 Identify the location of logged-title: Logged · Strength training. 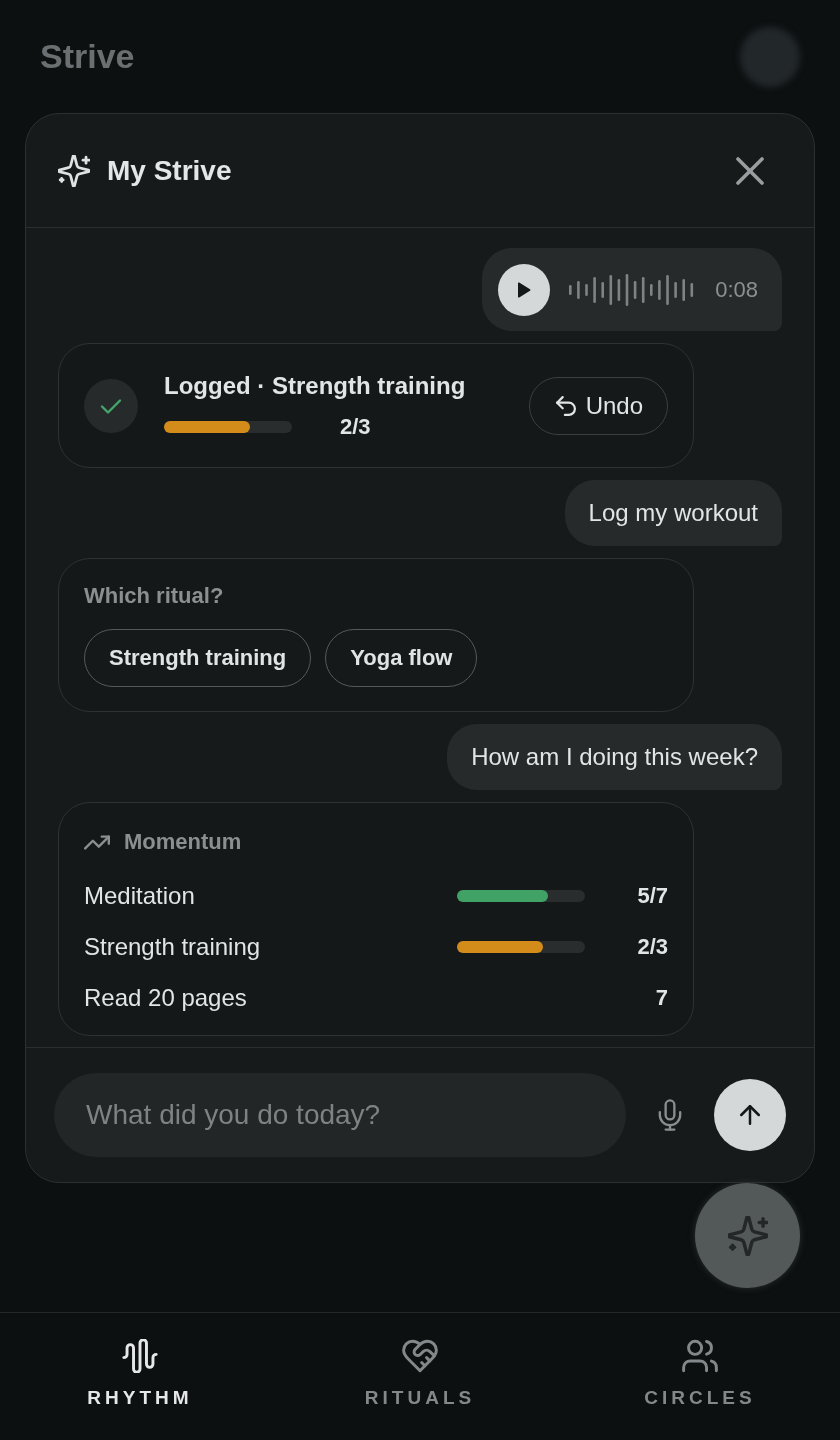
(315, 385).